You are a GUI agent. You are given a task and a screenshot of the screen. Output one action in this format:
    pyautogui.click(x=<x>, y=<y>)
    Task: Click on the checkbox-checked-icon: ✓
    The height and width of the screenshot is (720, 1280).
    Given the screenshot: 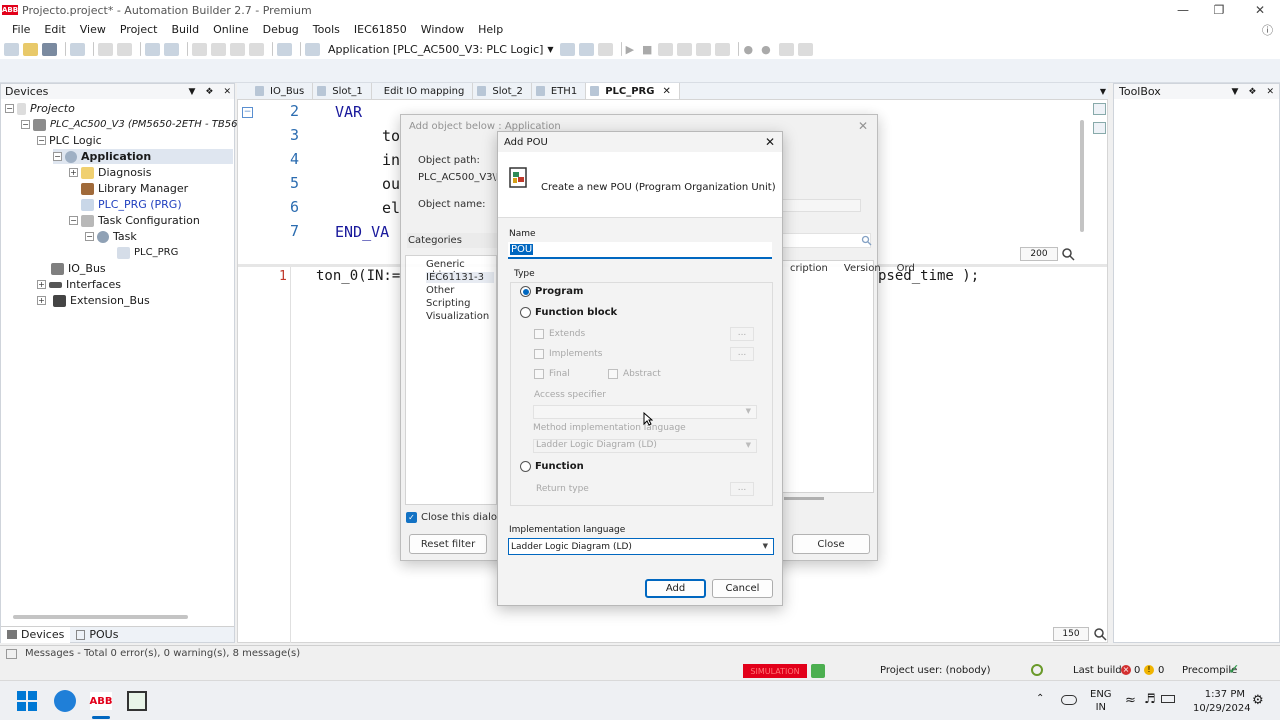 What is the action you would take?
    pyautogui.click(x=411, y=517)
    